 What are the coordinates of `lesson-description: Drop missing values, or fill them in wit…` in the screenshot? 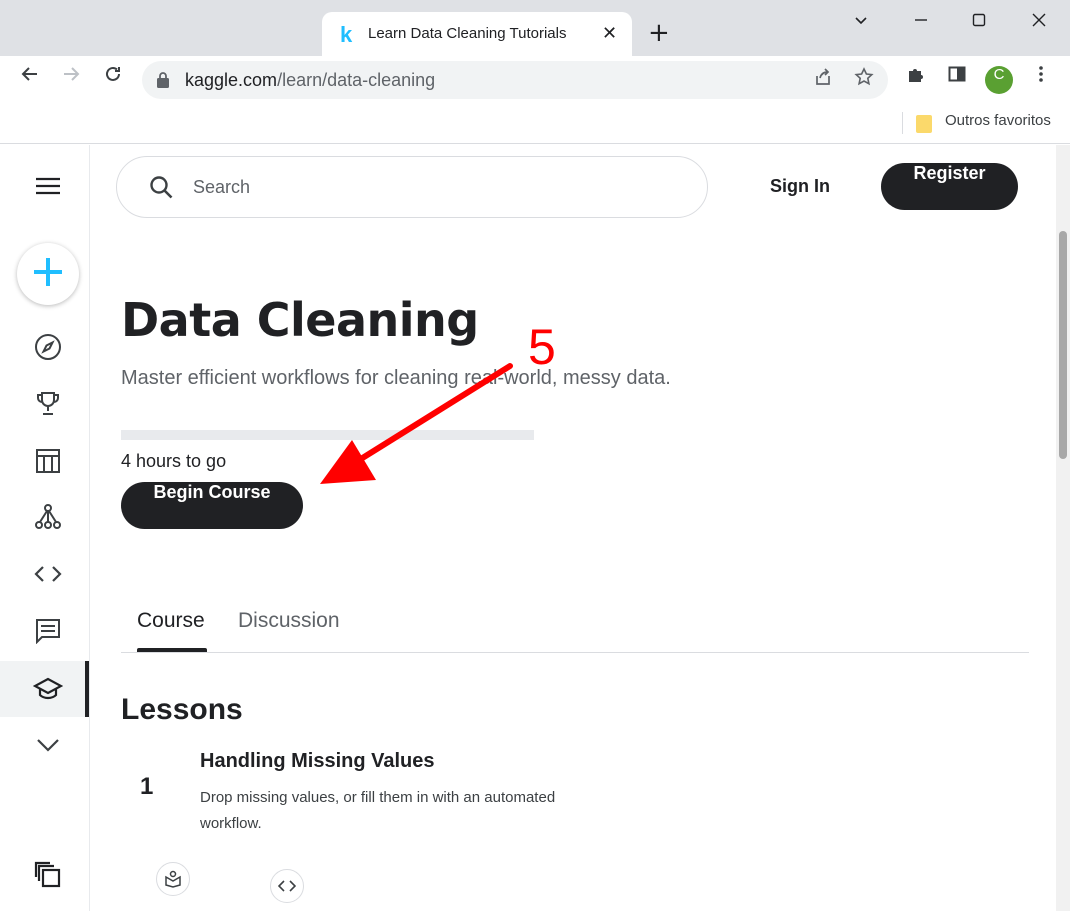 It's located at (378, 810).